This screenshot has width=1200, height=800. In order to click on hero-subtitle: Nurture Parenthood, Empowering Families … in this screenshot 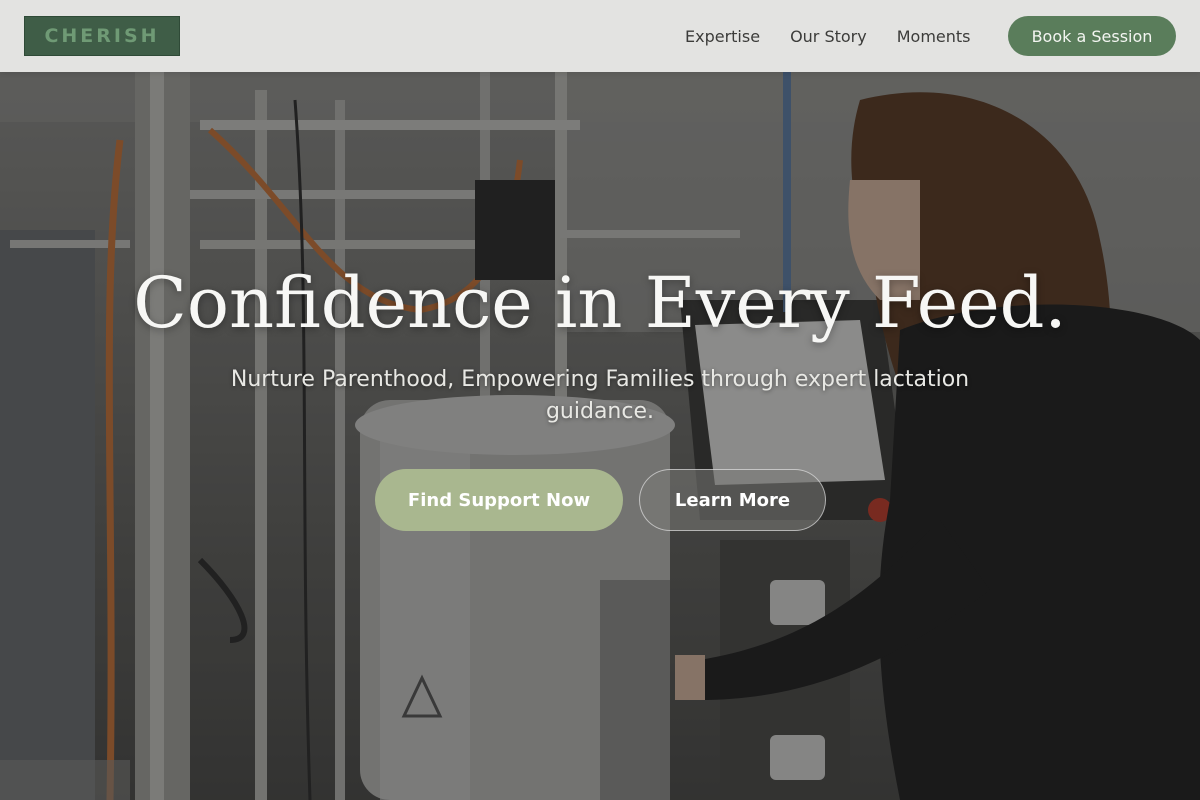, I will do `click(600, 395)`.